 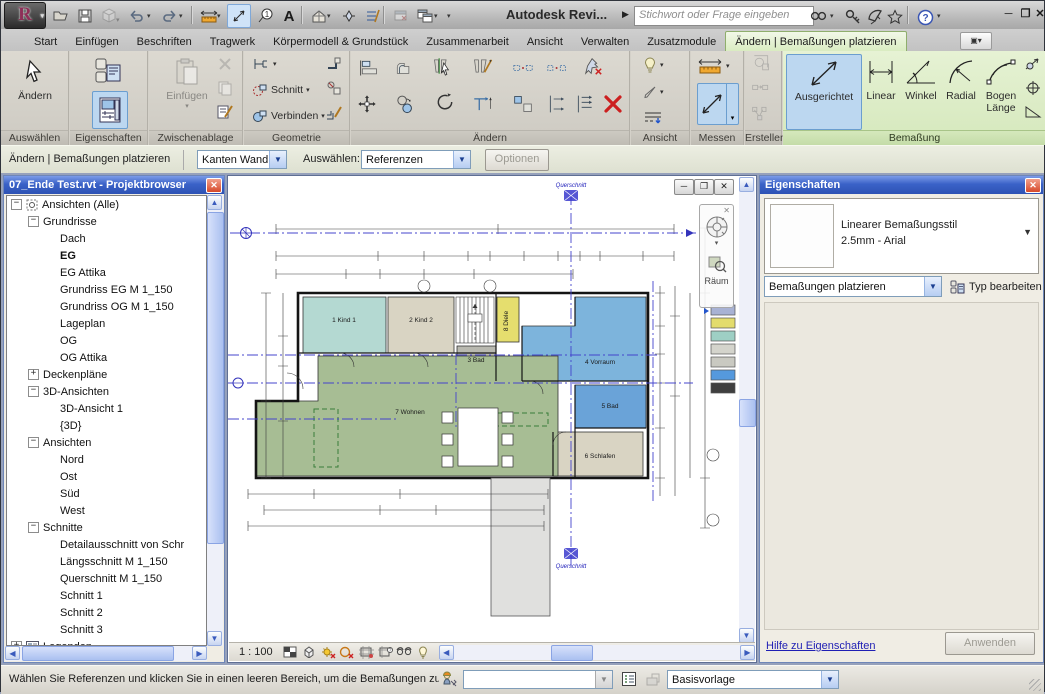 I want to click on dim-winkel-button: Winkel, so click(x=921, y=78).